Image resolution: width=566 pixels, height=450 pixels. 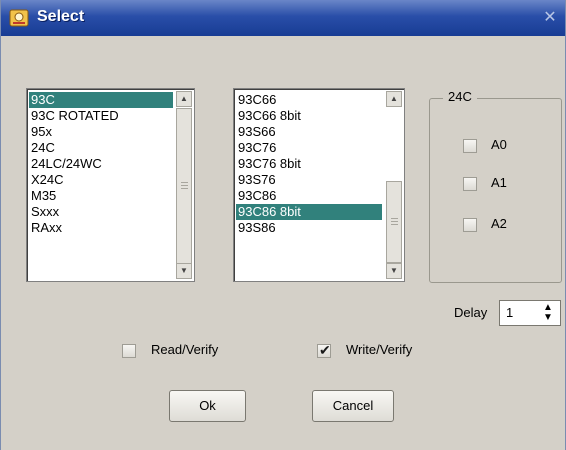 I want to click on list-item: X24C, so click(x=101, y=180).